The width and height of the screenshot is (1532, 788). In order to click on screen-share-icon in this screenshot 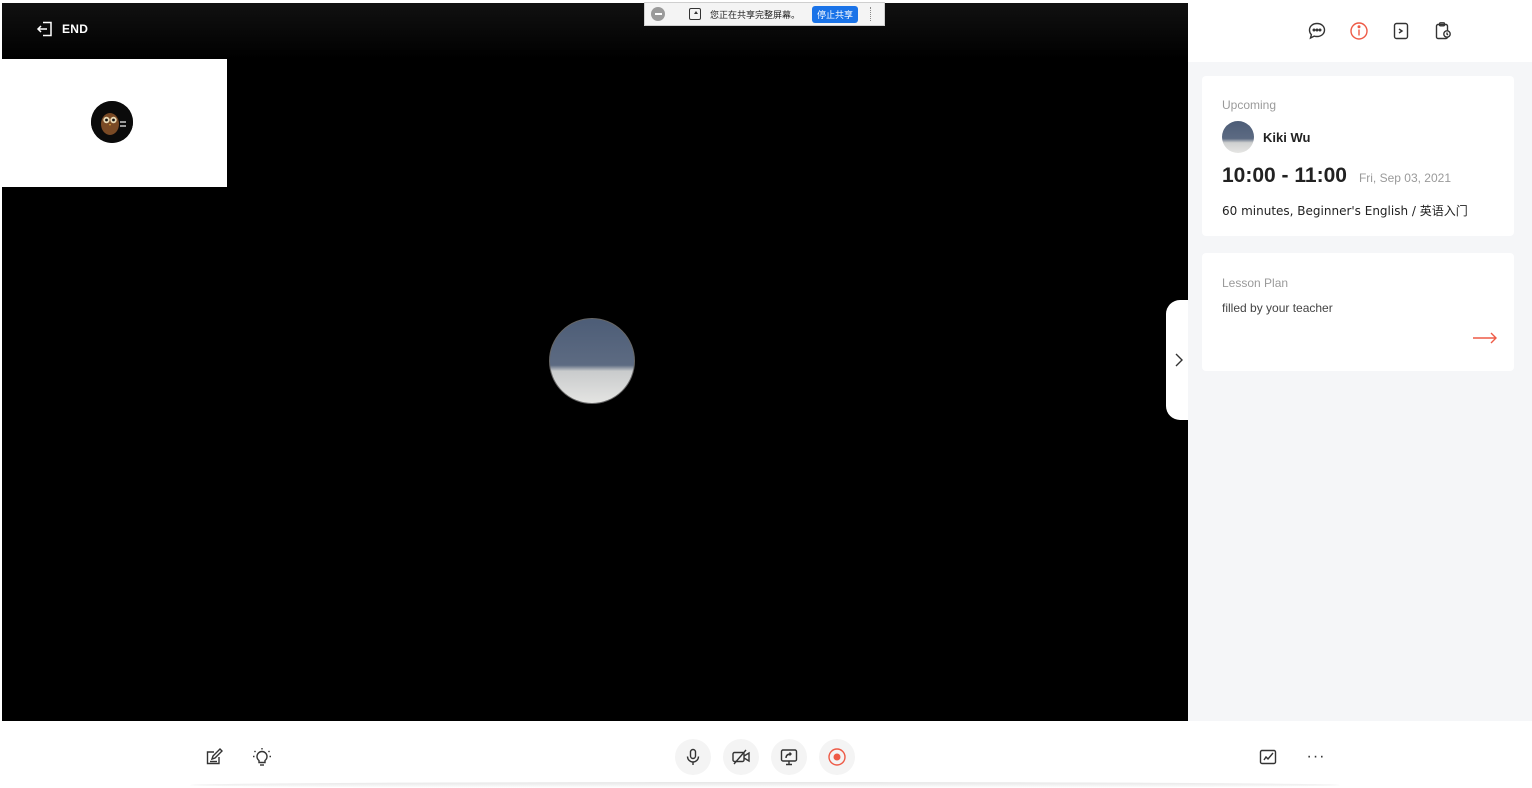, I will do `click(789, 757)`.